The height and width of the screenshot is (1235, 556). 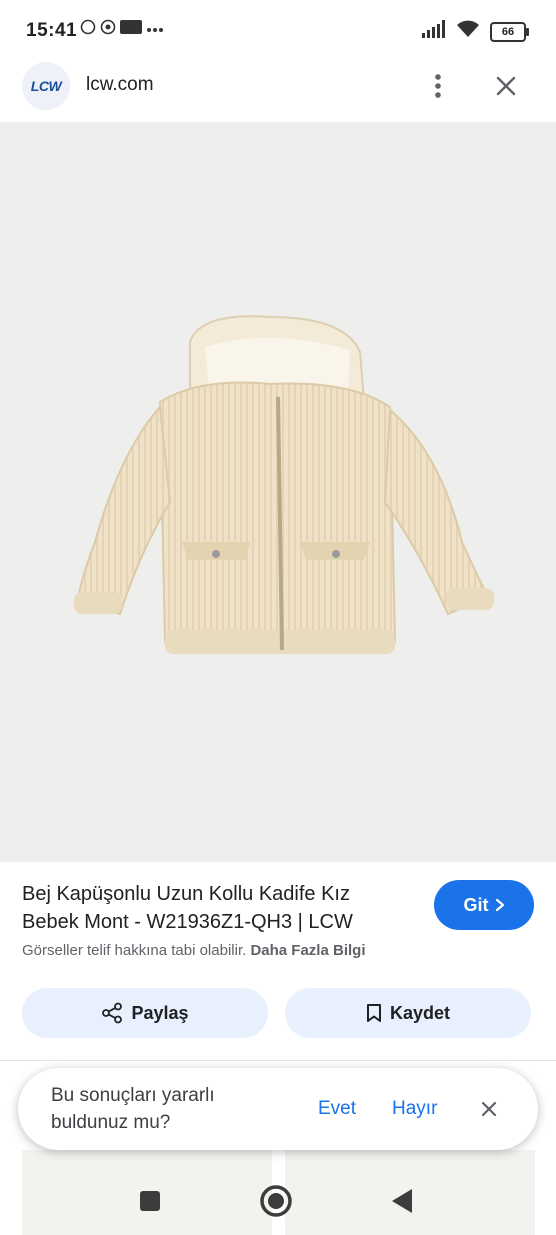 I want to click on circle-icon, so click(x=276, y=1201).